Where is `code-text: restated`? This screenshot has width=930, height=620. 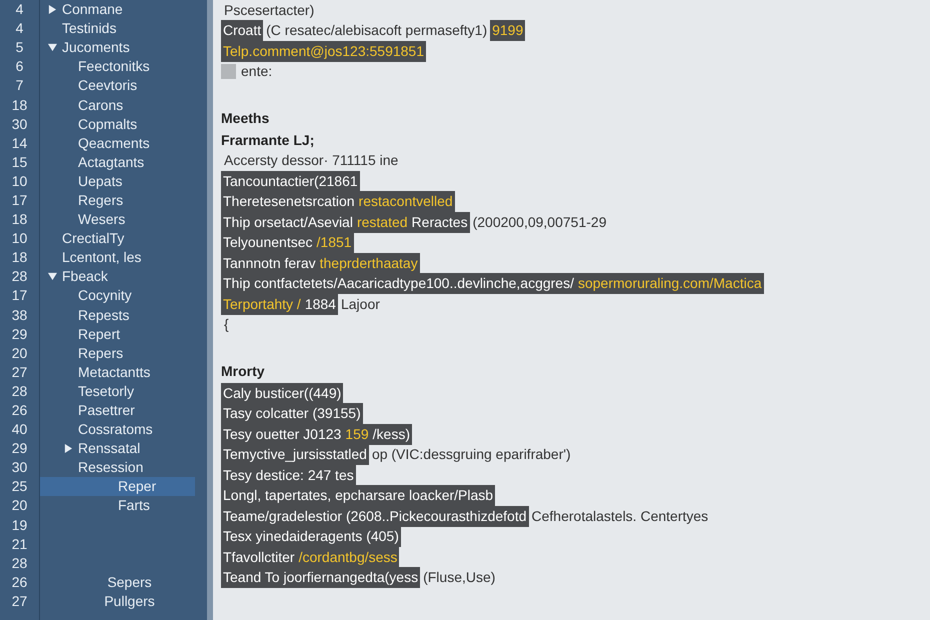
code-text: restated is located at coordinates (382, 222).